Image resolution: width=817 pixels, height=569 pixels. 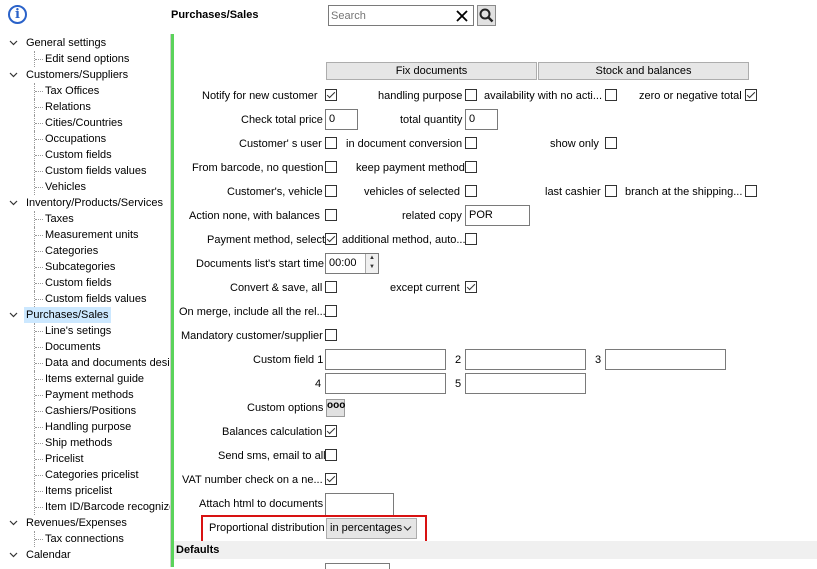 What do you see at coordinates (331, 431) in the screenshot?
I see `balances-calculation-checkbox` at bounding box center [331, 431].